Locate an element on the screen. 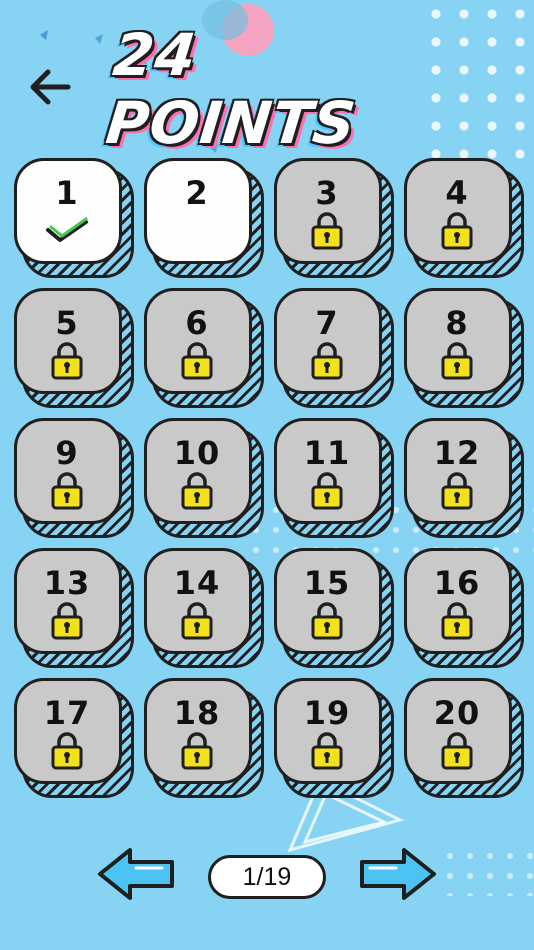 This screenshot has height=950, width=534. level-tile-3: 3 is located at coordinates (334, 218).